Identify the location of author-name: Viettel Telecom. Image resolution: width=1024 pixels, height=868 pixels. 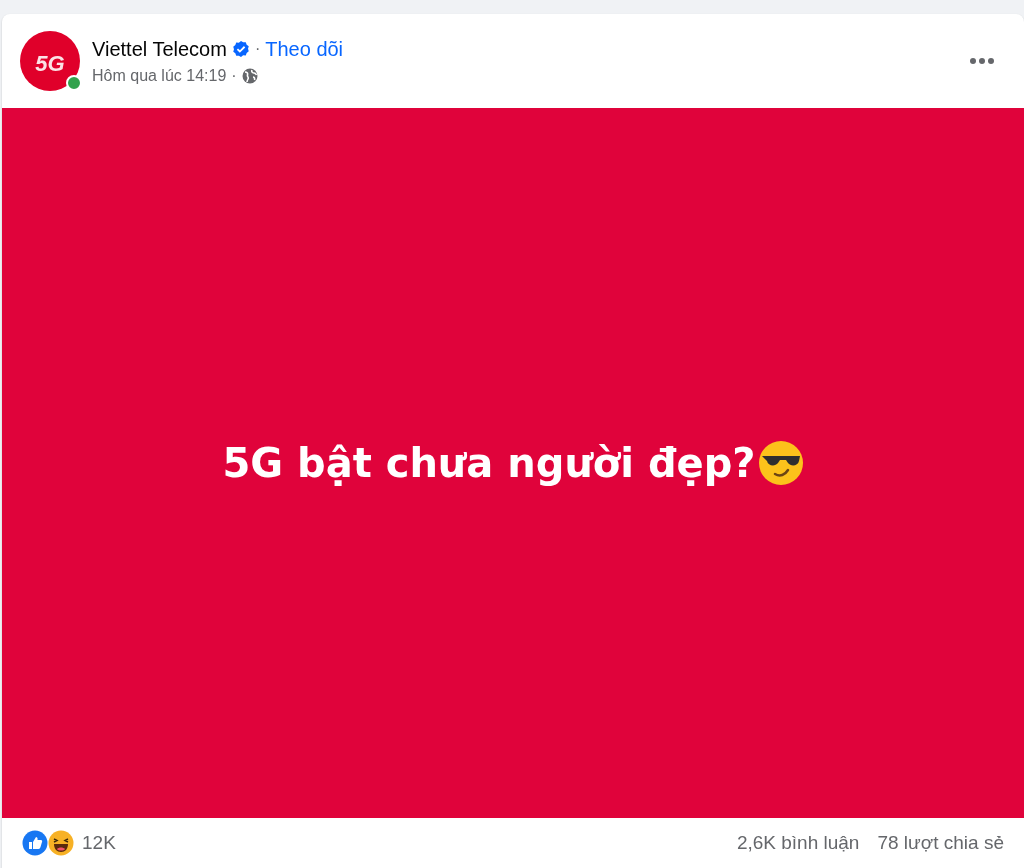
(159, 49).